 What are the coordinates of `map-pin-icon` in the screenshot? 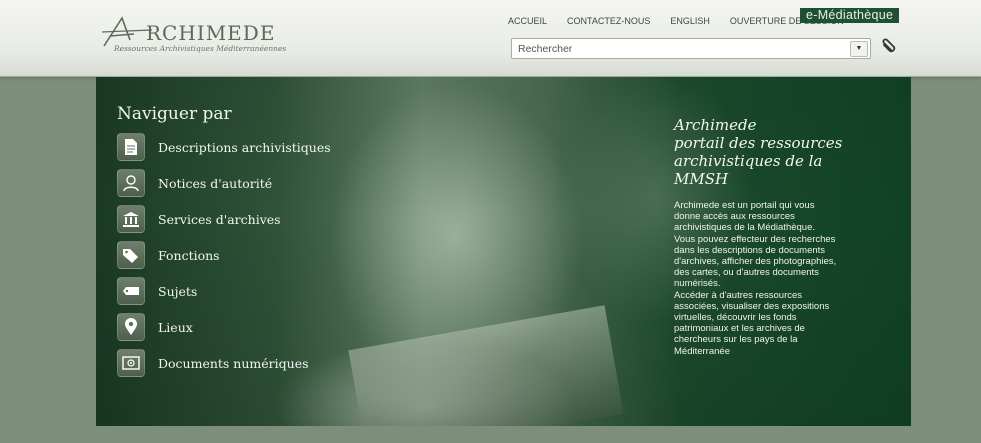 It's located at (131, 326).